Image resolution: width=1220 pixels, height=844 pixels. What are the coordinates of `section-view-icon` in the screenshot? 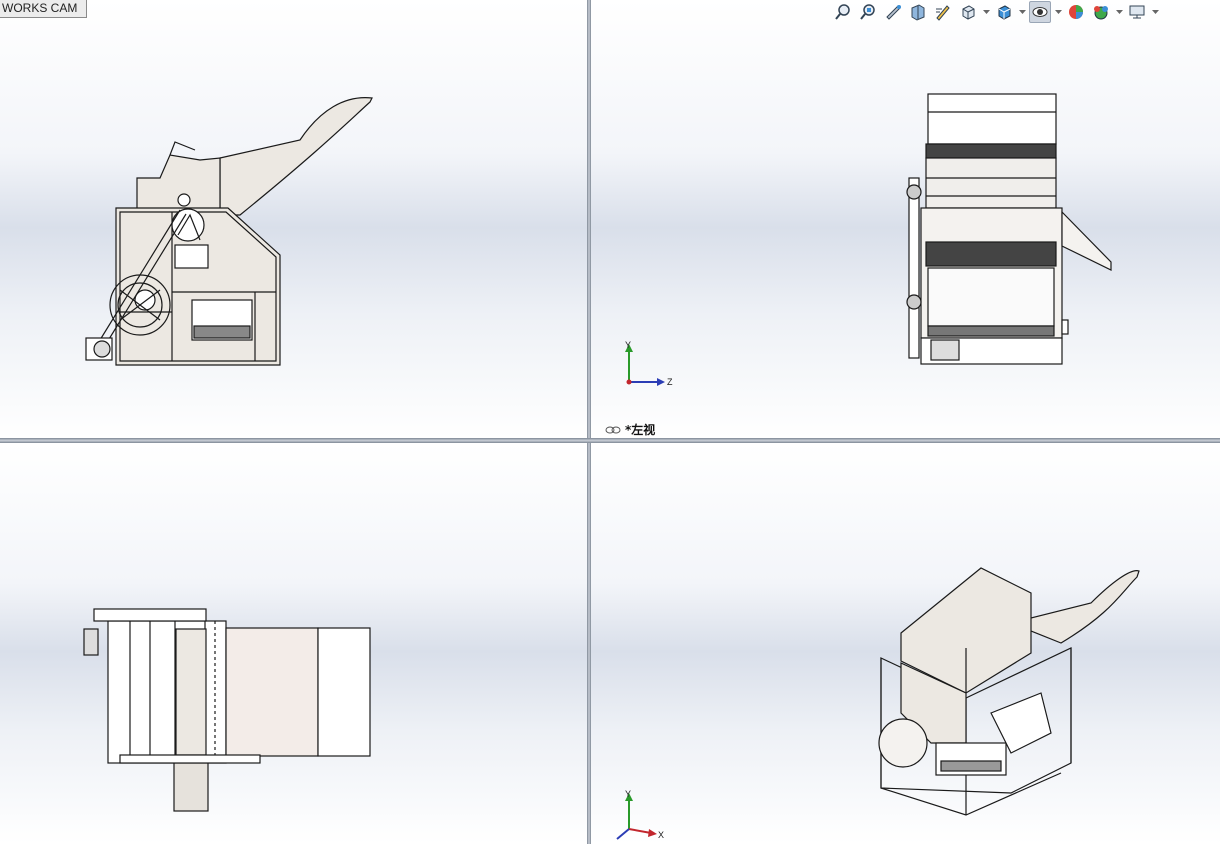 It's located at (918, 12).